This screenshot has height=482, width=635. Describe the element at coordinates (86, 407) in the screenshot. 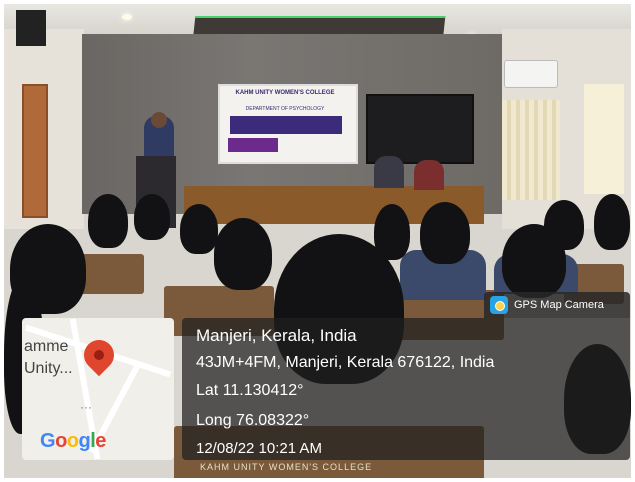

I see `map-dots: ···` at that location.